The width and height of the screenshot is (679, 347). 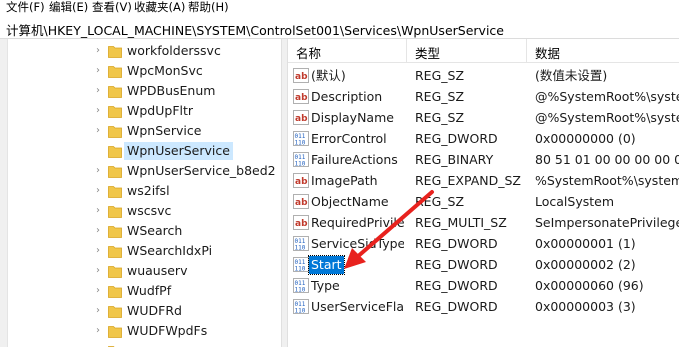 What do you see at coordinates (25, 8) in the screenshot?
I see `menu-file: 文件(F)` at bounding box center [25, 8].